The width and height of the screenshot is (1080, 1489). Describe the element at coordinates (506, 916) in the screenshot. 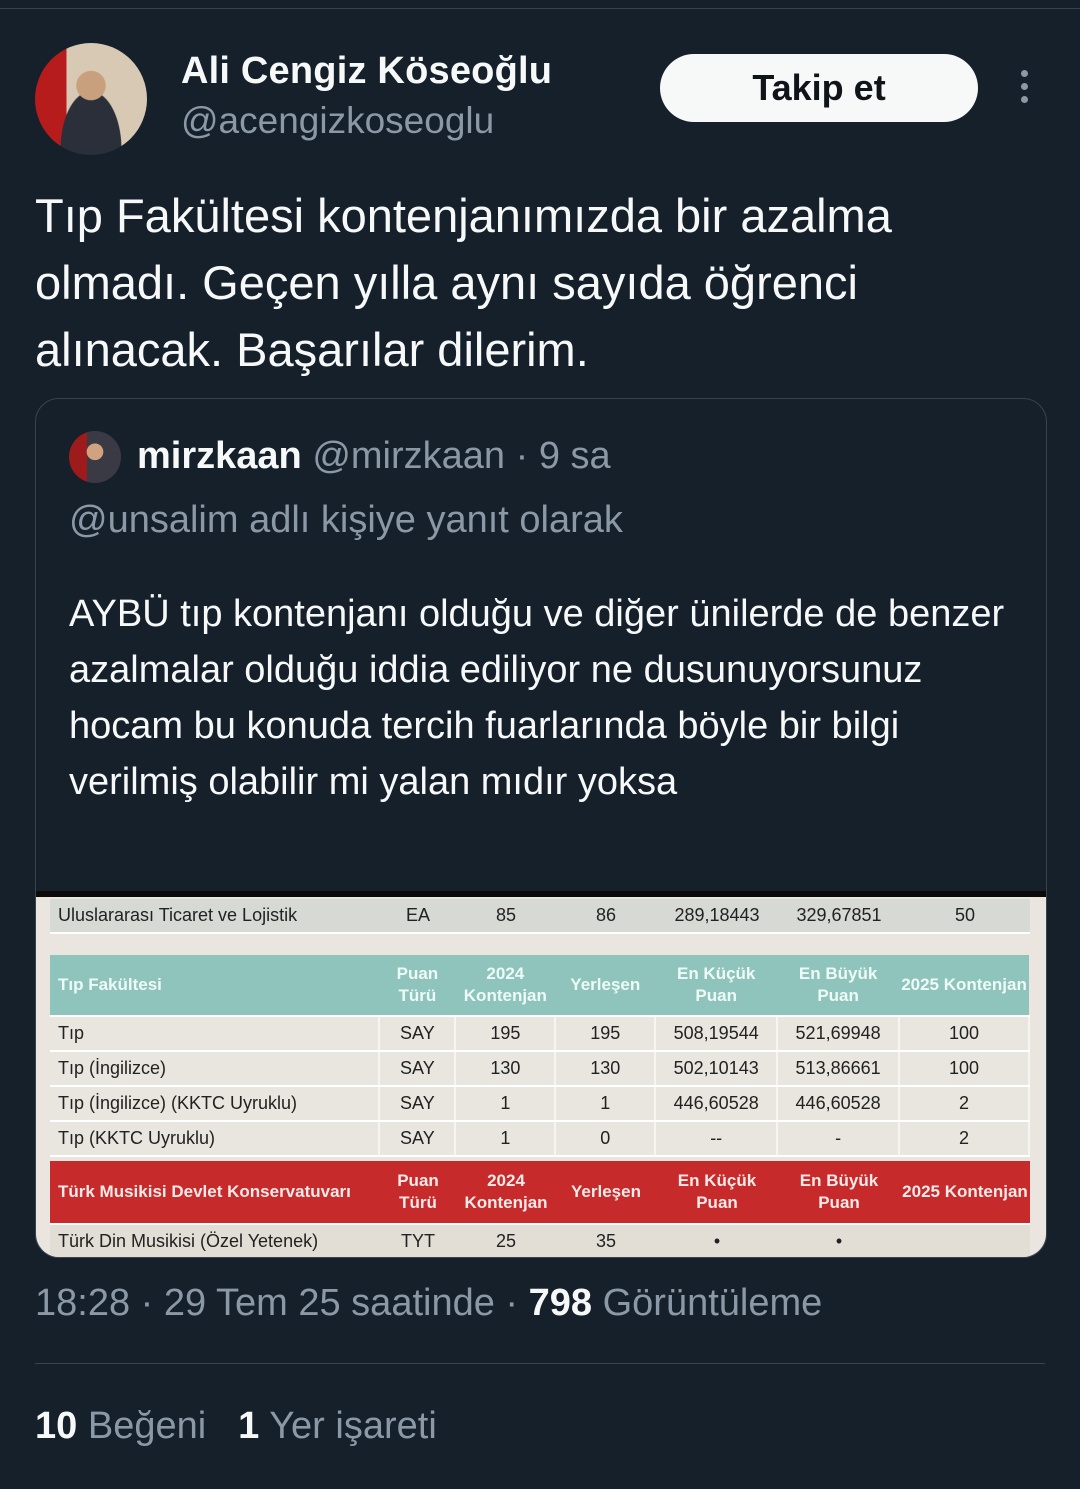

I see `table-cell: 85` at that location.